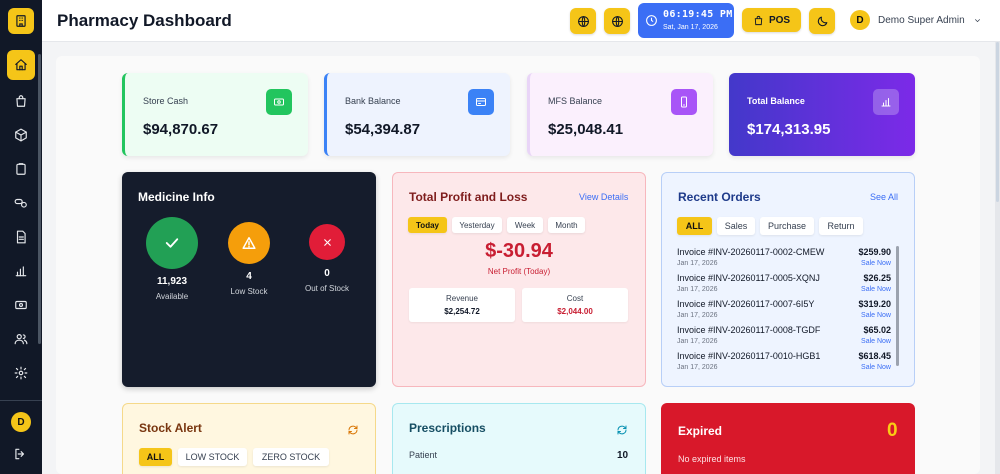  I want to click on clock-icon, so click(651, 20).